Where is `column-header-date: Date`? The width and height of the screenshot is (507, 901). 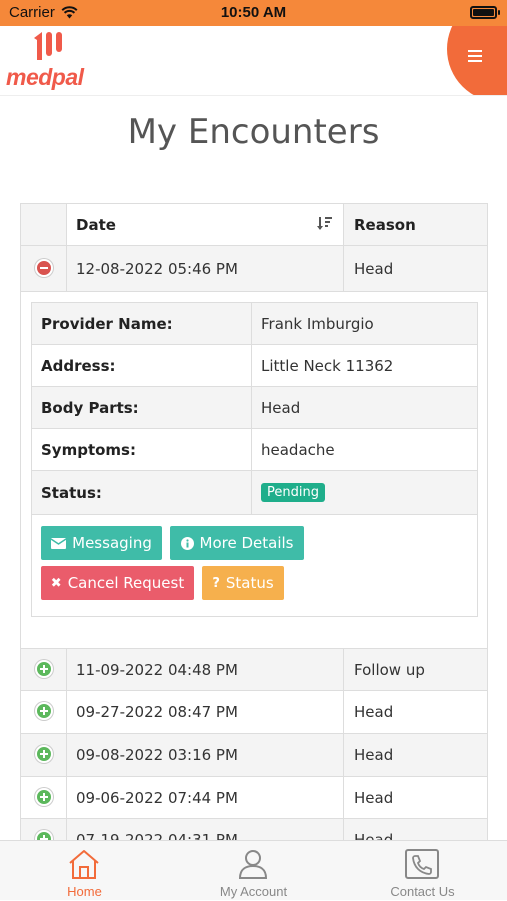
column-header-date: Date is located at coordinates (205, 224).